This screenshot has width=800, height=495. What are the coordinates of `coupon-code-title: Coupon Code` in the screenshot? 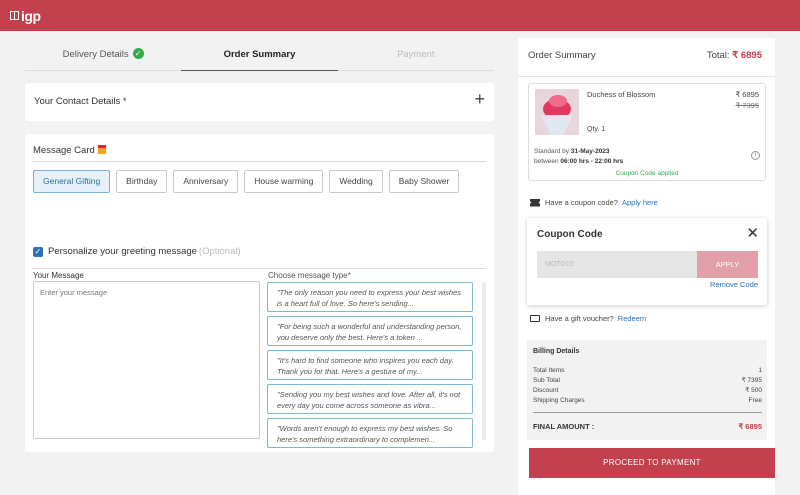 It's located at (570, 234).